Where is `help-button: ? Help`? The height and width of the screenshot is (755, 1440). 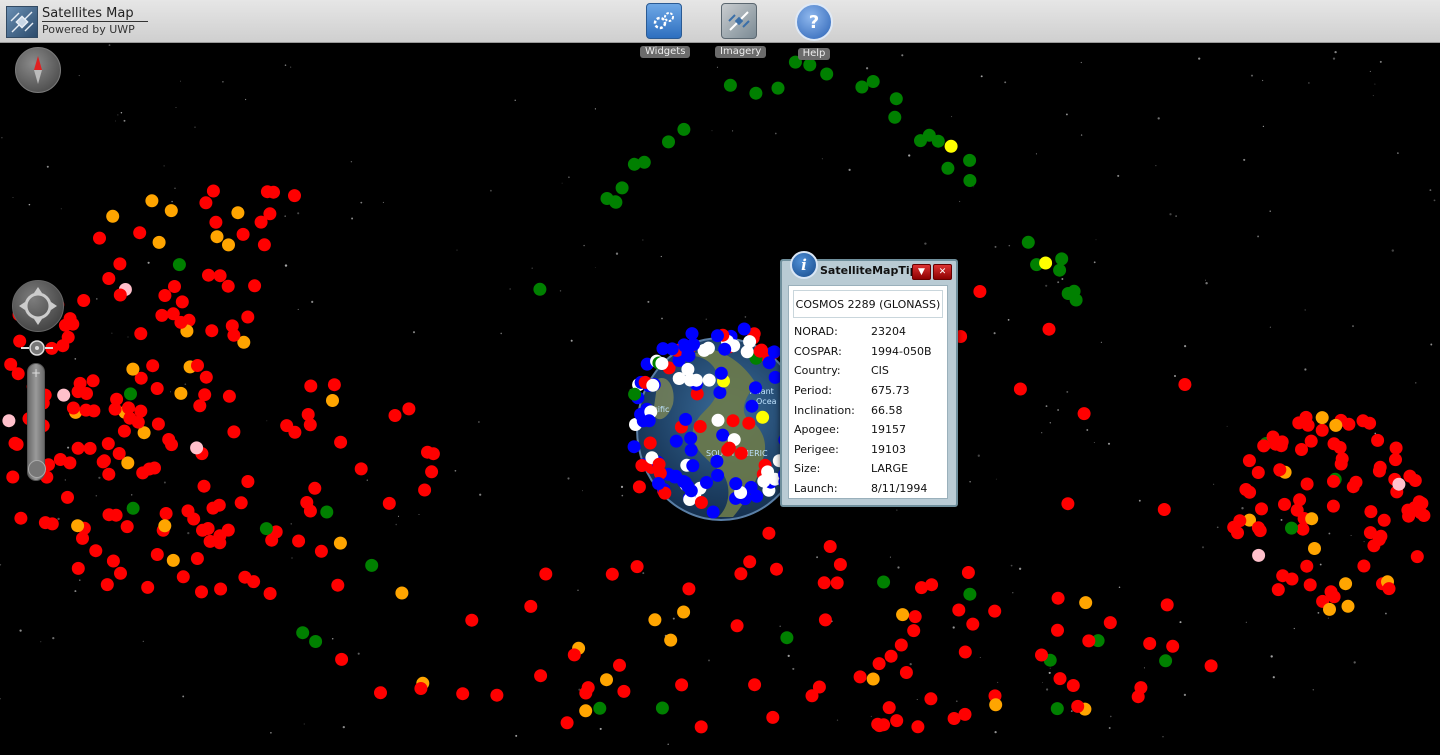
help-button: ? Help is located at coordinates (814, 31).